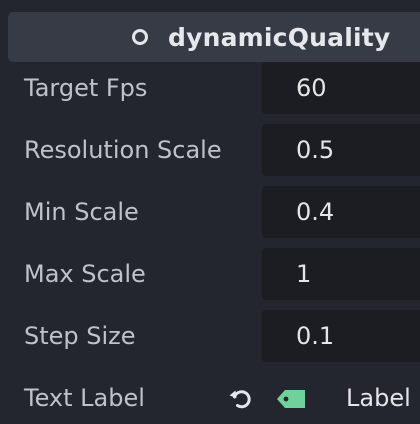 Image resolution: width=420 pixels, height=424 pixels. I want to click on component-header: dynamicQuality, so click(214, 37).